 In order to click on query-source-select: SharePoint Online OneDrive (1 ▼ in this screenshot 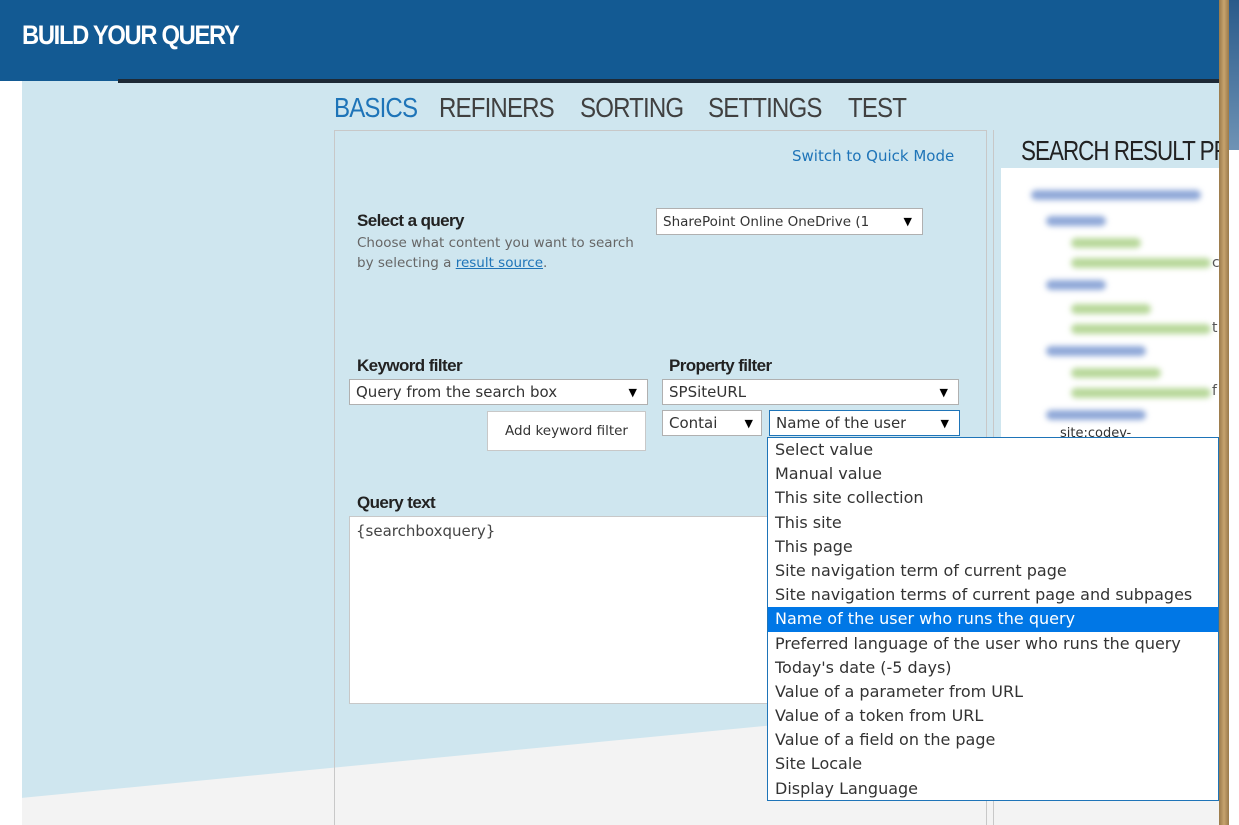, I will do `click(789, 221)`.